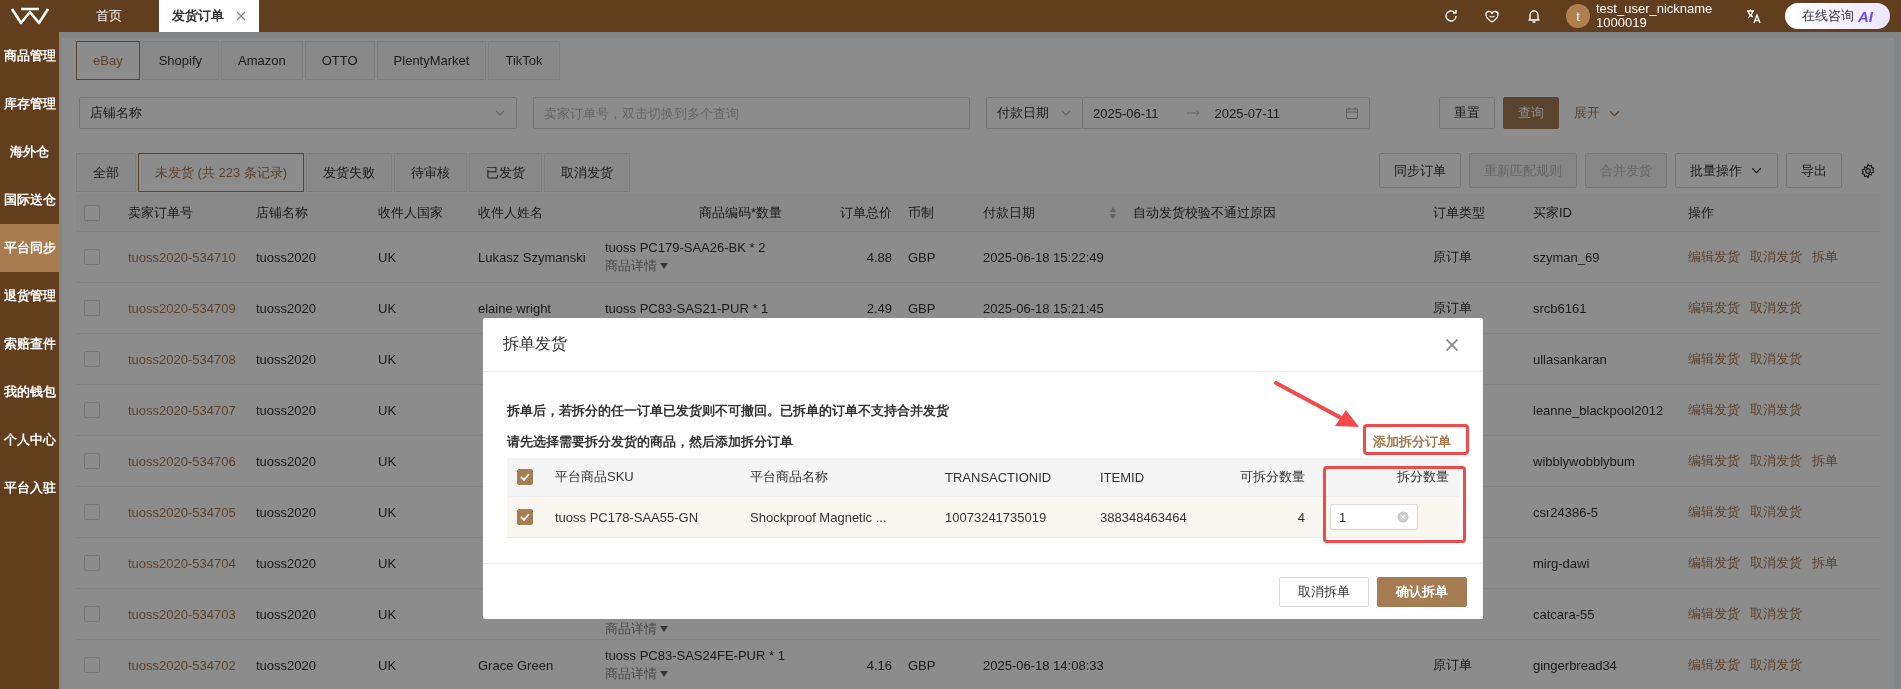 The image size is (1901, 689). Describe the element at coordinates (1837, 16) in the screenshot. I see `assistant-button: 在线咨询 AI` at that location.